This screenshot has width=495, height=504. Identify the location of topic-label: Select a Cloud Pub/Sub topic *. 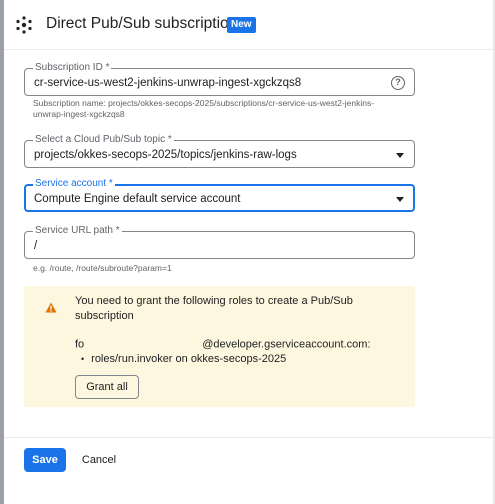
(103, 140).